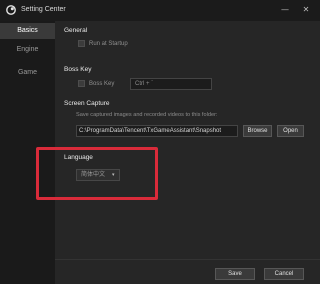  Describe the element at coordinates (171, 84) in the screenshot. I see `boss-key-shortcut-input: Ctrl + `` at that location.